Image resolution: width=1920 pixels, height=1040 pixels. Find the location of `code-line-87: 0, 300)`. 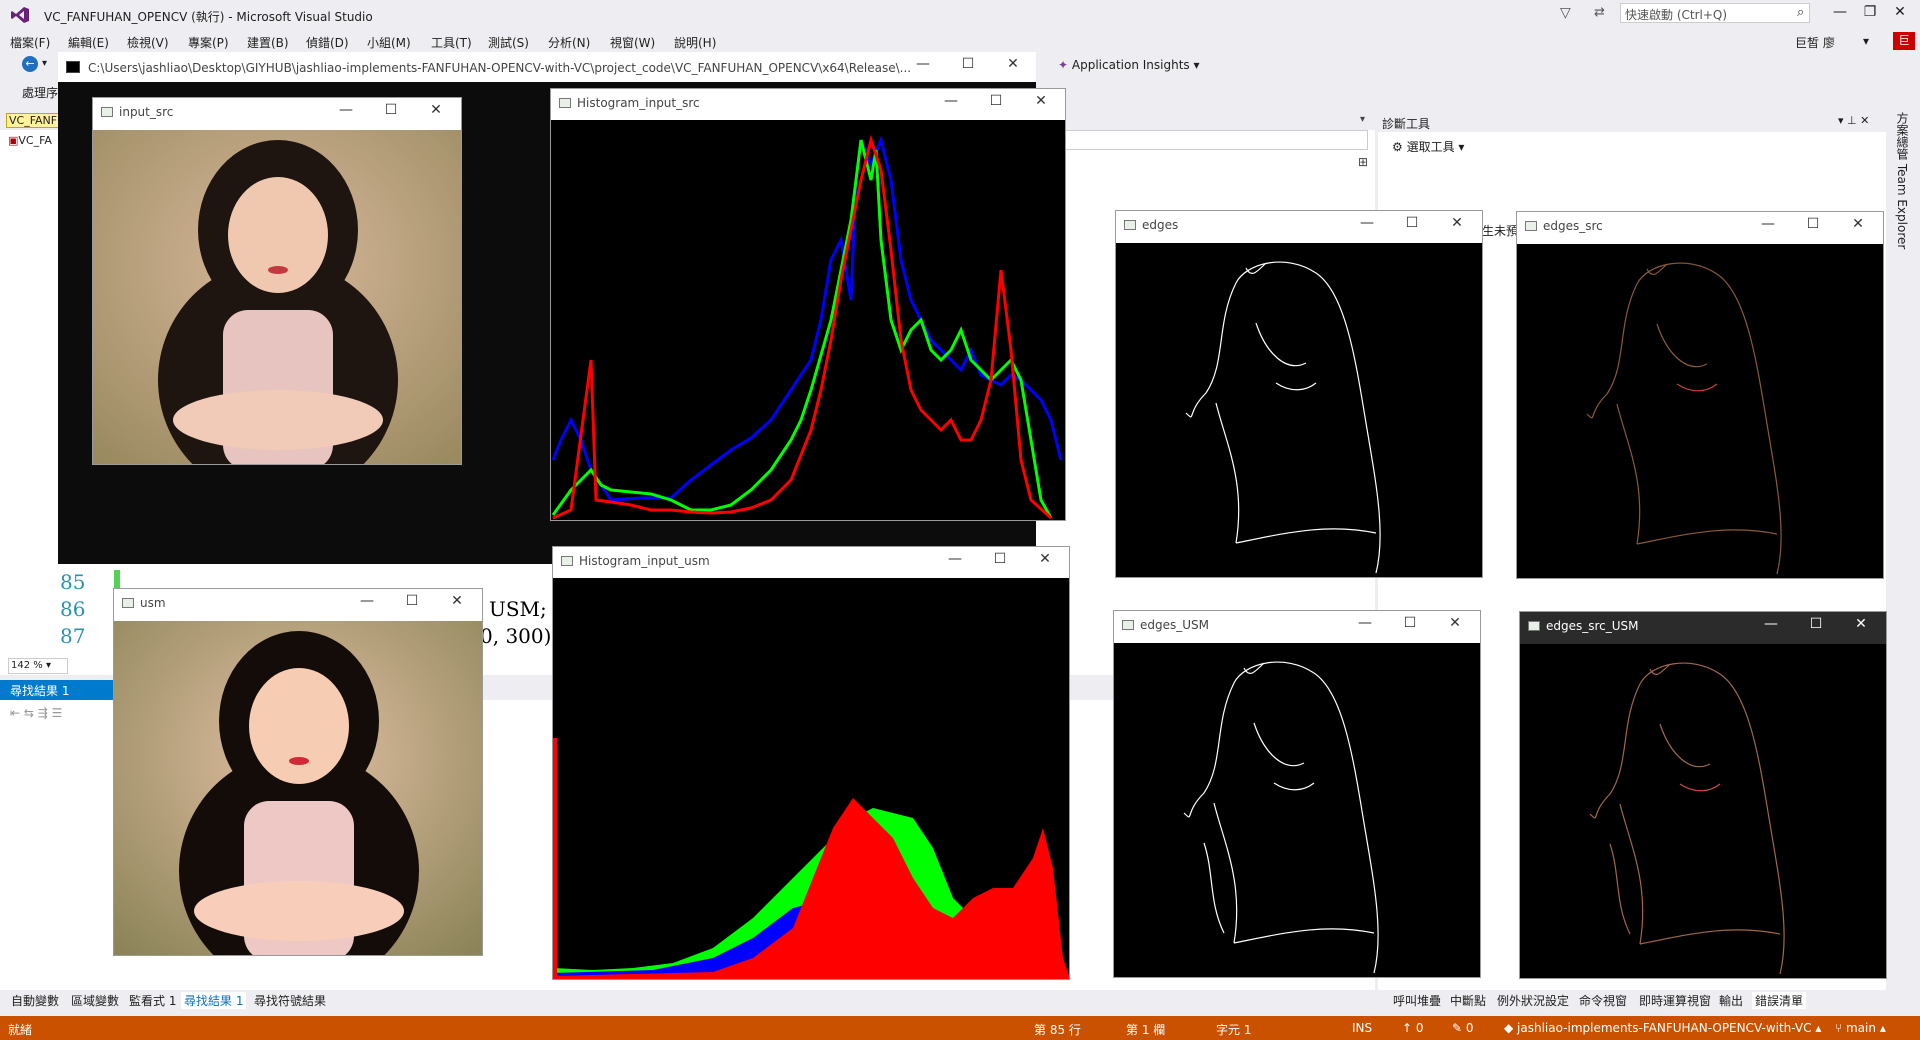

code-line-87: 0, 300) is located at coordinates (515, 636).